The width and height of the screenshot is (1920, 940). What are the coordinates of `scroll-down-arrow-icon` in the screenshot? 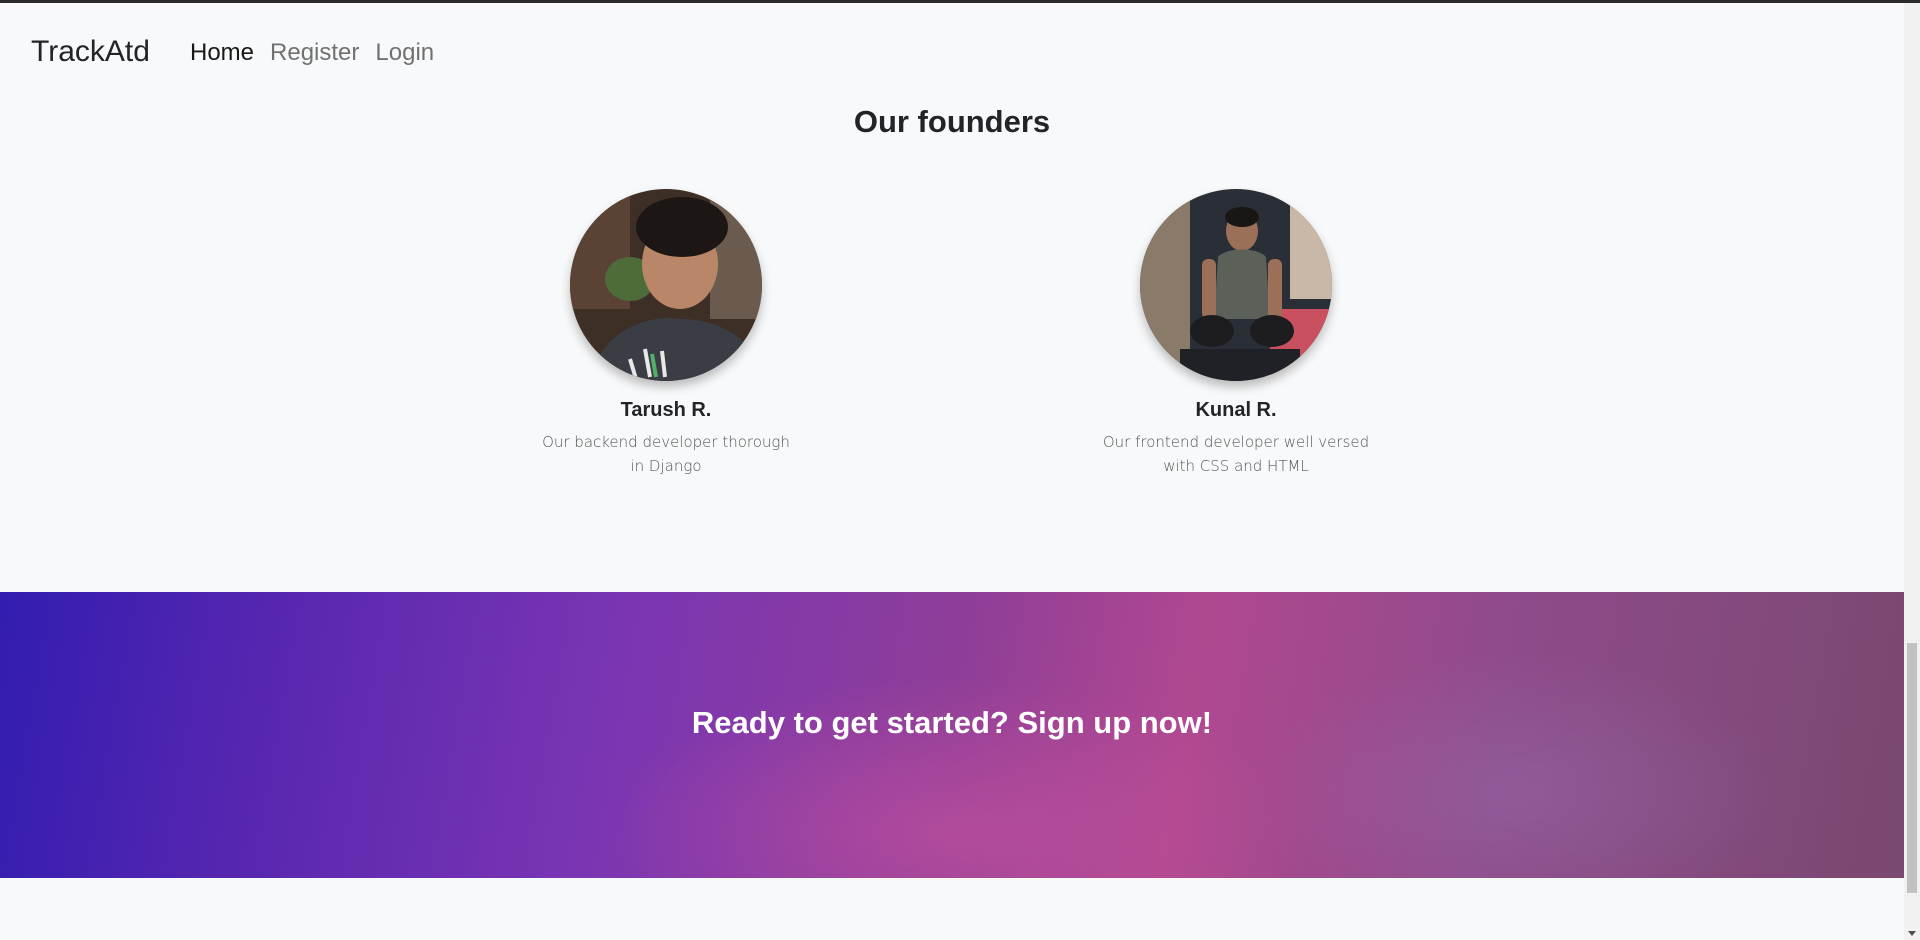 It's located at (1912, 933).